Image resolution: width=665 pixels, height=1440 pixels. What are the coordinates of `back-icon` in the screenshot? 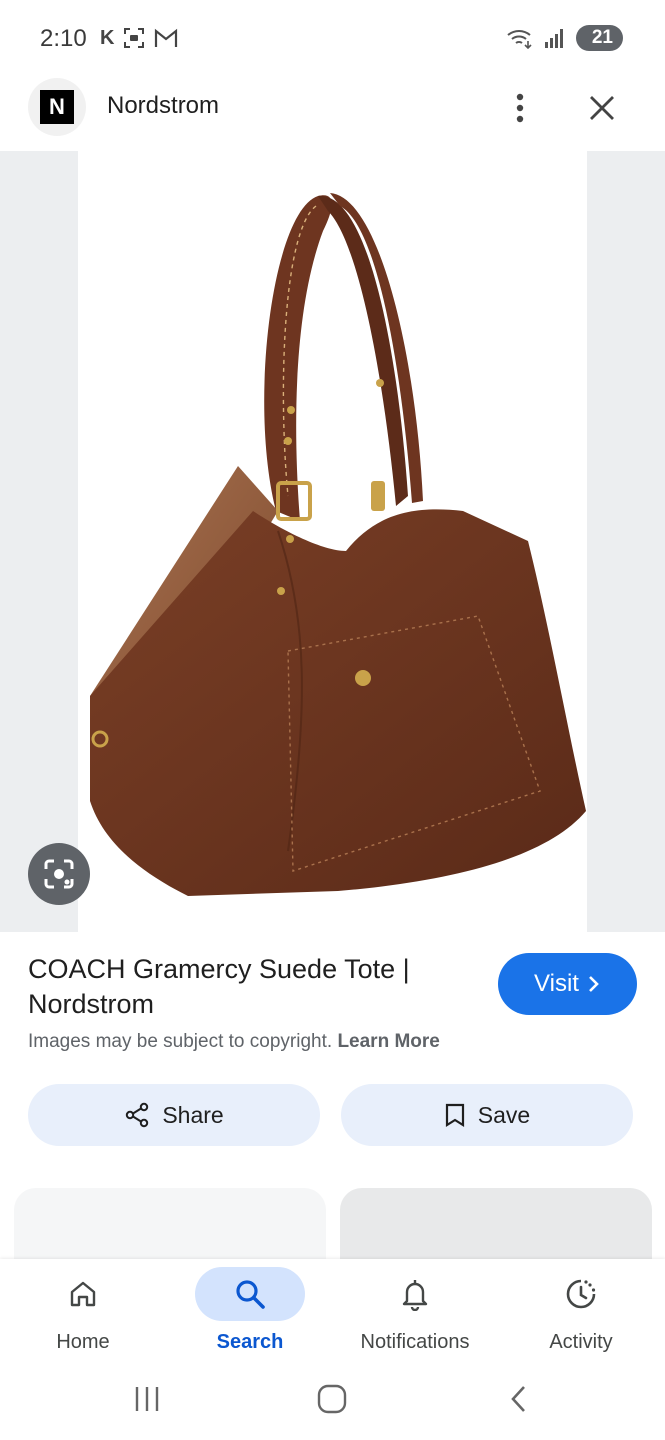 It's located at (518, 1399).